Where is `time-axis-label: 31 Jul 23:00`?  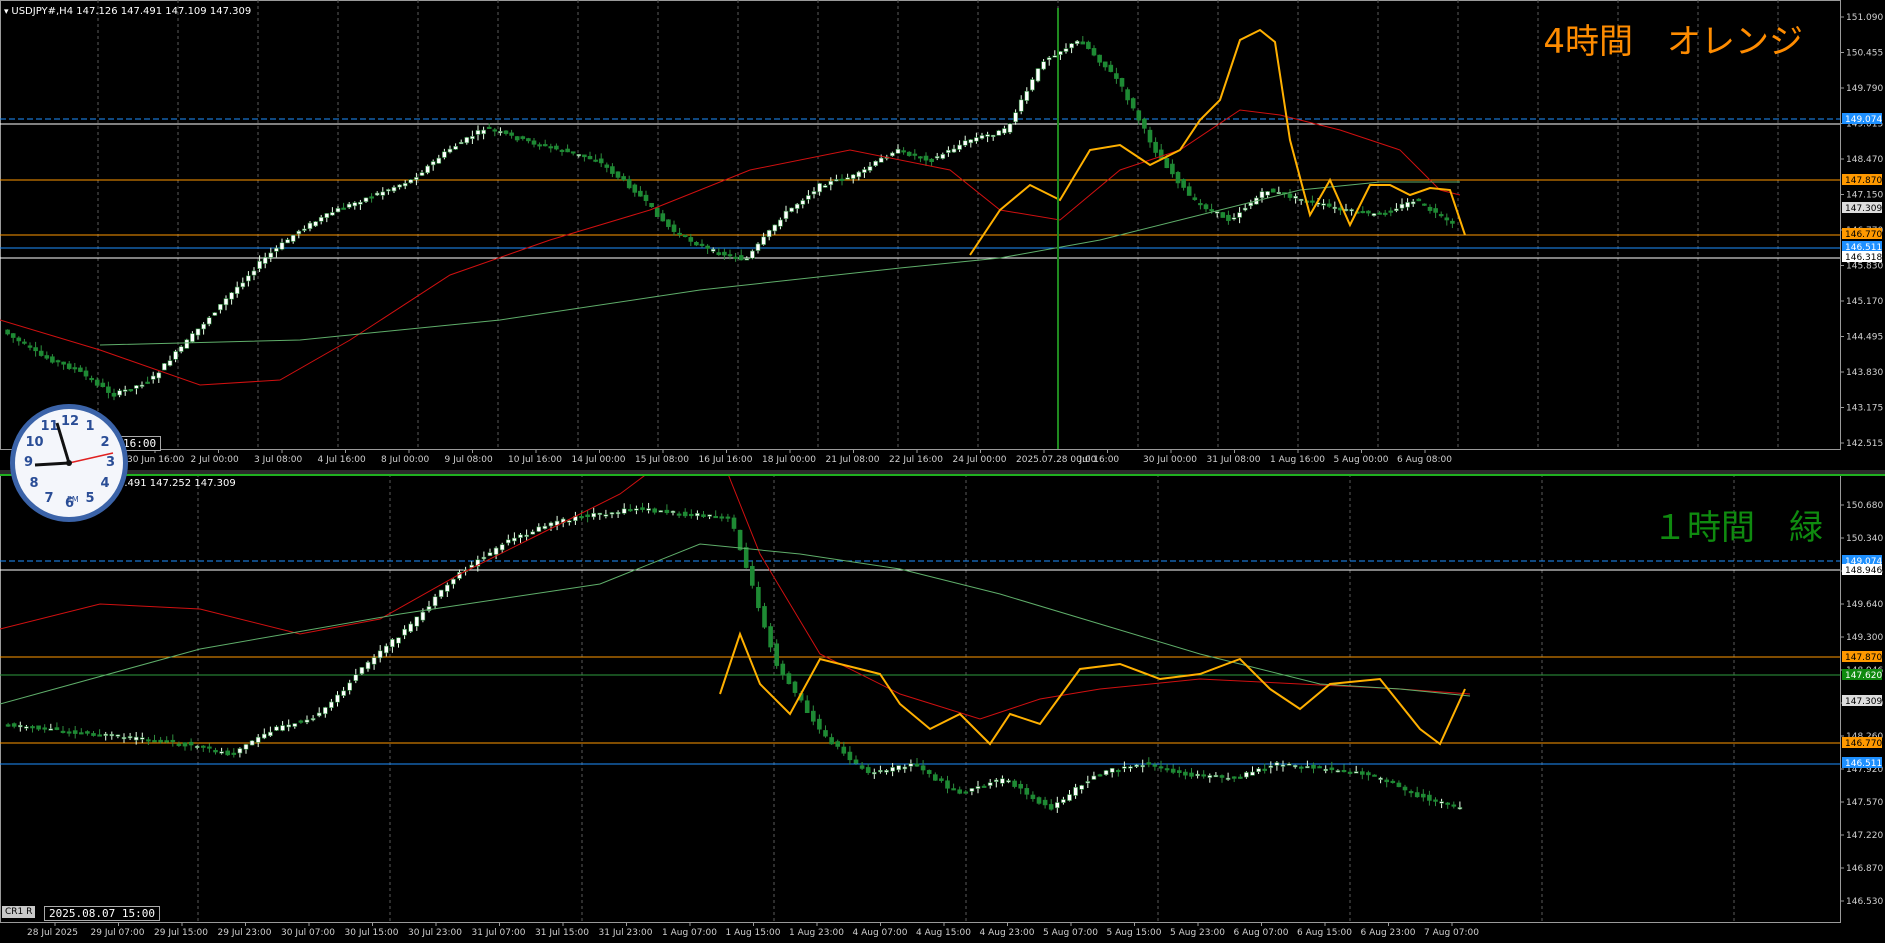 time-axis-label: 31 Jul 23:00 is located at coordinates (626, 933).